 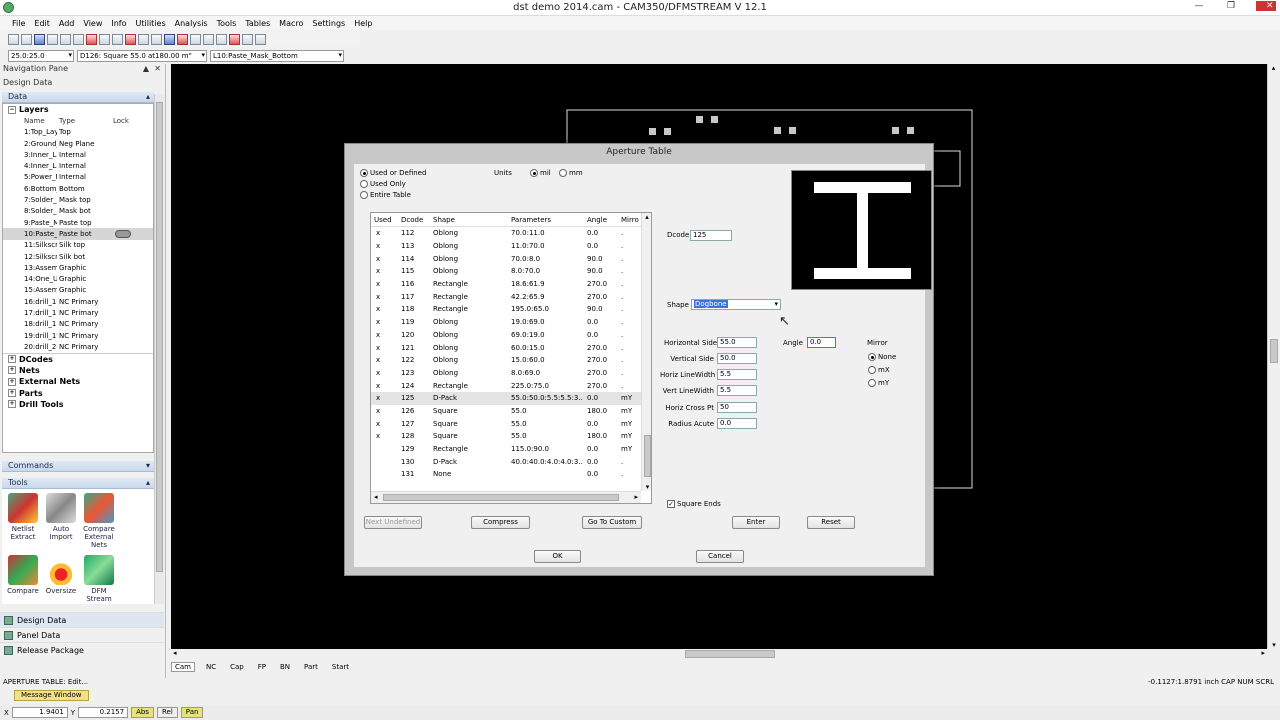 What do you see at coordinates (511, 449) in the screenshot?
I see `aperture-row: 129 Rectangle 115.0:90.0 0.0 mY` at bounding box center [511, 449].